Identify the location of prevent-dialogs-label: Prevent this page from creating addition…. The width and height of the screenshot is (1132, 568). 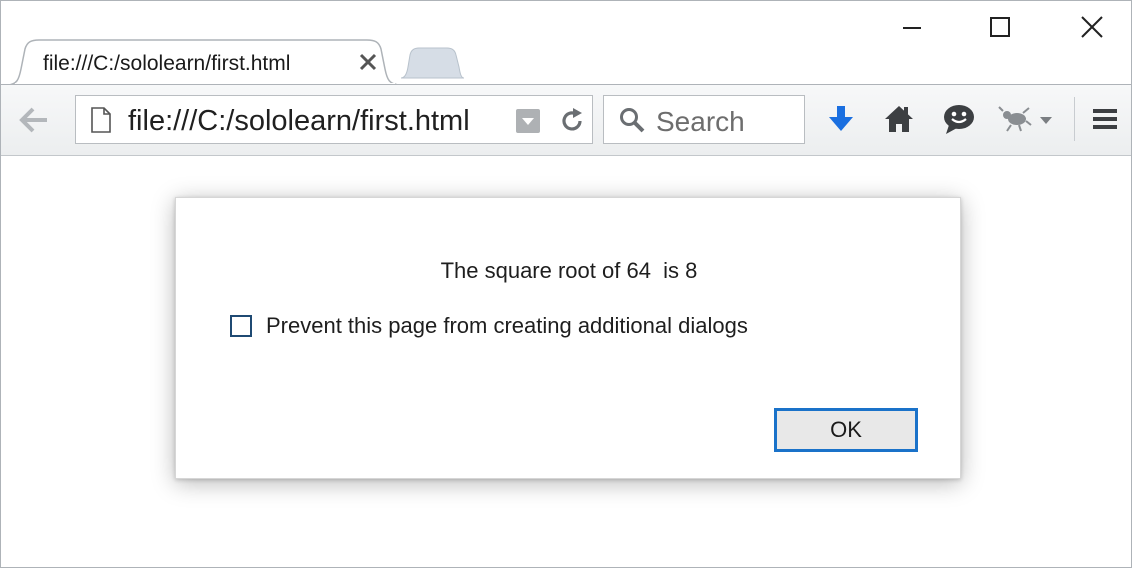
(507, 326).